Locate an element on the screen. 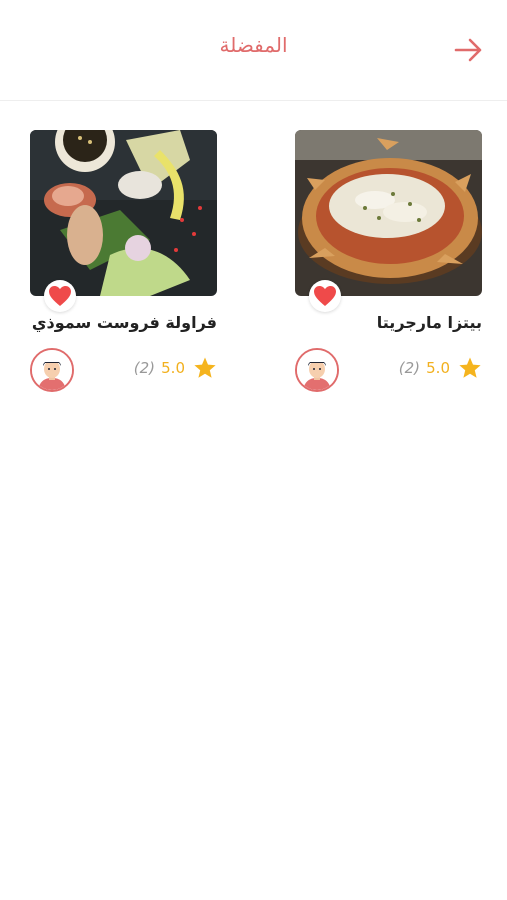  recipe-title: فراولة فروست سموذي is located at coordinates (124, 322).